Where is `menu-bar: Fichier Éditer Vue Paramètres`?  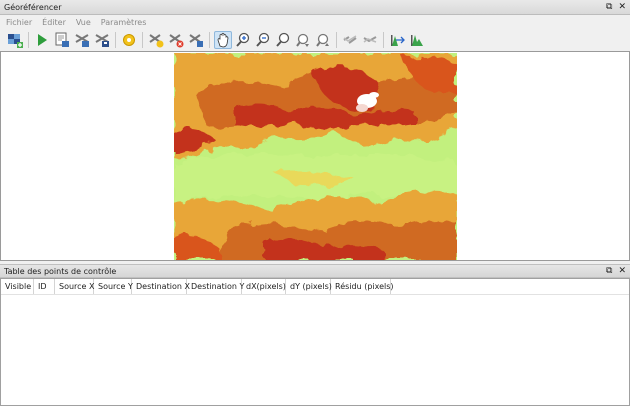
menu-bar: Fichier Éditer Vue Paramètres is located at coordinates (315, 22).